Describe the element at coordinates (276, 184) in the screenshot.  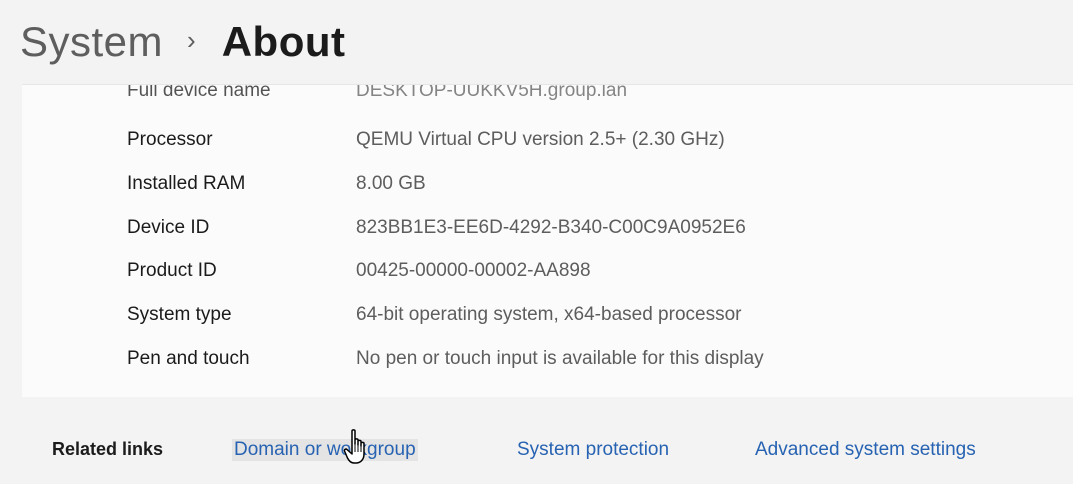
I see `spec-row-installed-ram: Installed RAM 8.00 GB` at that location.